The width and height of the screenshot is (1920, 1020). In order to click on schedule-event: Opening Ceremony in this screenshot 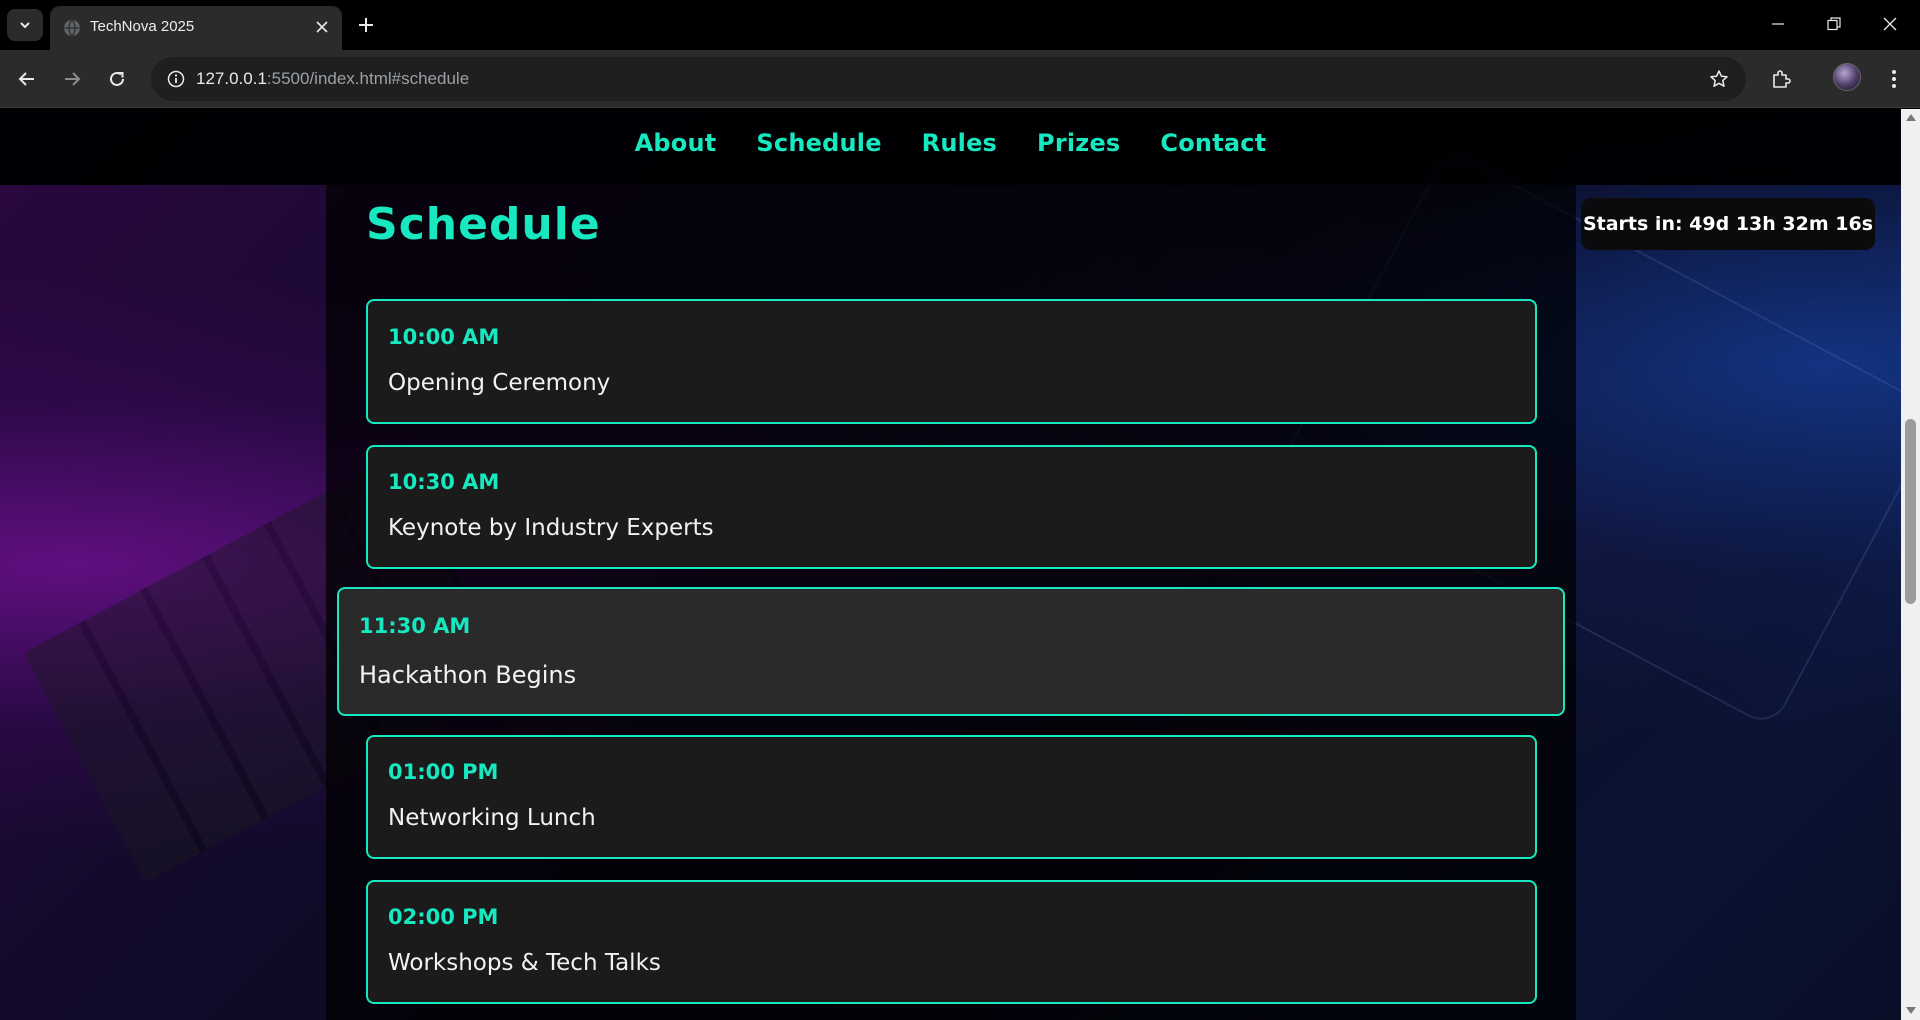, I will do `click(499, 383)`.